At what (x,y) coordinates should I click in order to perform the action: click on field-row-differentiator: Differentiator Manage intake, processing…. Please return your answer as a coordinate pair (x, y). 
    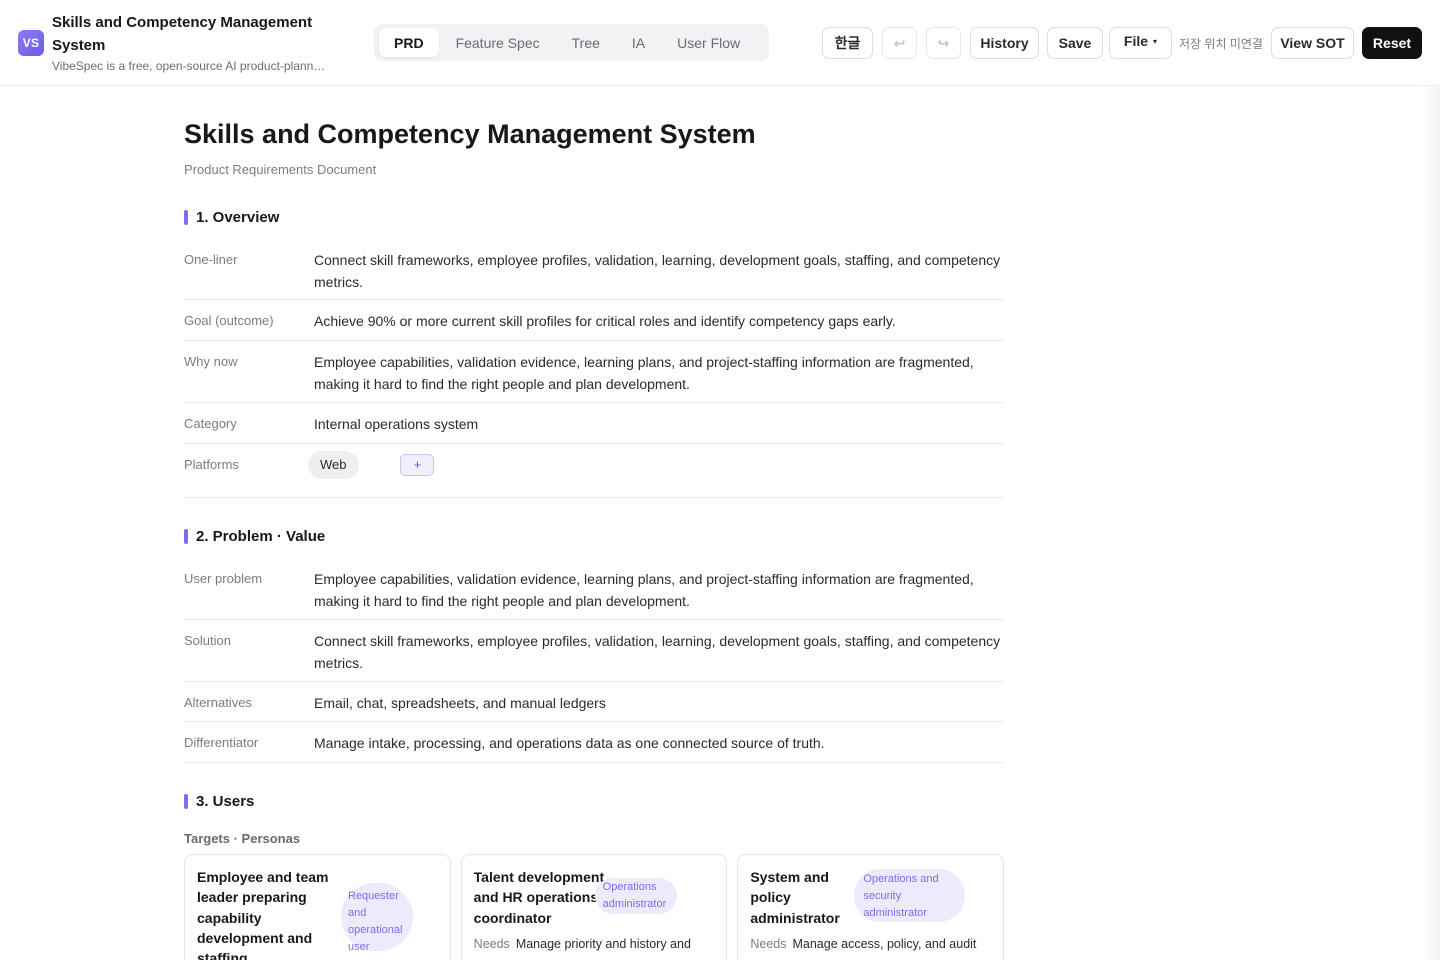
    Looking at the image, I should click on (594, 742).